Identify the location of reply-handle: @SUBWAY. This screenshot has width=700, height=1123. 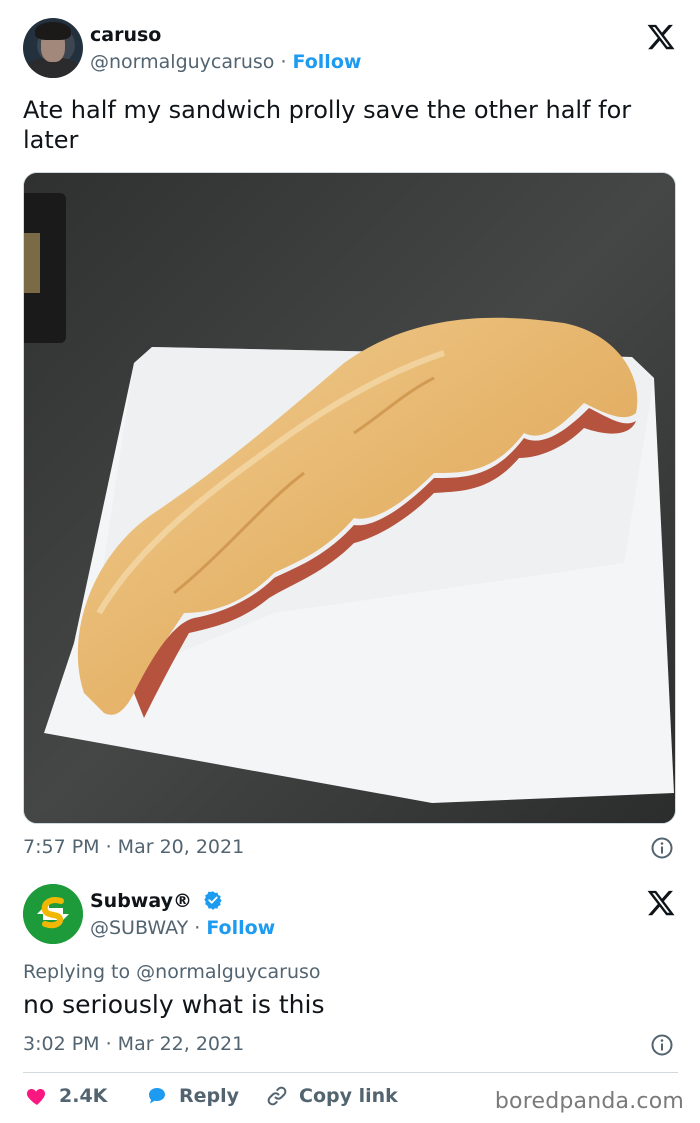
(139, 928).